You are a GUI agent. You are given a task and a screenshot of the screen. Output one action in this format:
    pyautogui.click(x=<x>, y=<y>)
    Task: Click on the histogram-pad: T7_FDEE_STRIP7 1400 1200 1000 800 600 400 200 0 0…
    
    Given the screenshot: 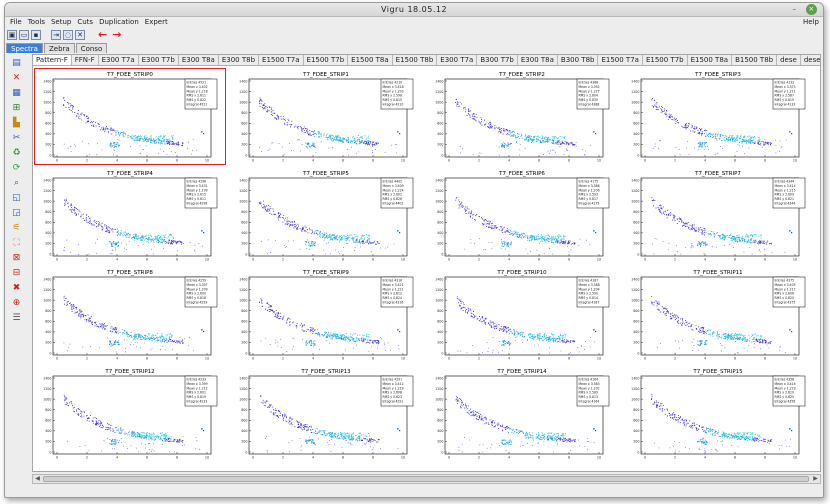 What is the action you would take?
    pyautogui.click(x=718, y=215)
    